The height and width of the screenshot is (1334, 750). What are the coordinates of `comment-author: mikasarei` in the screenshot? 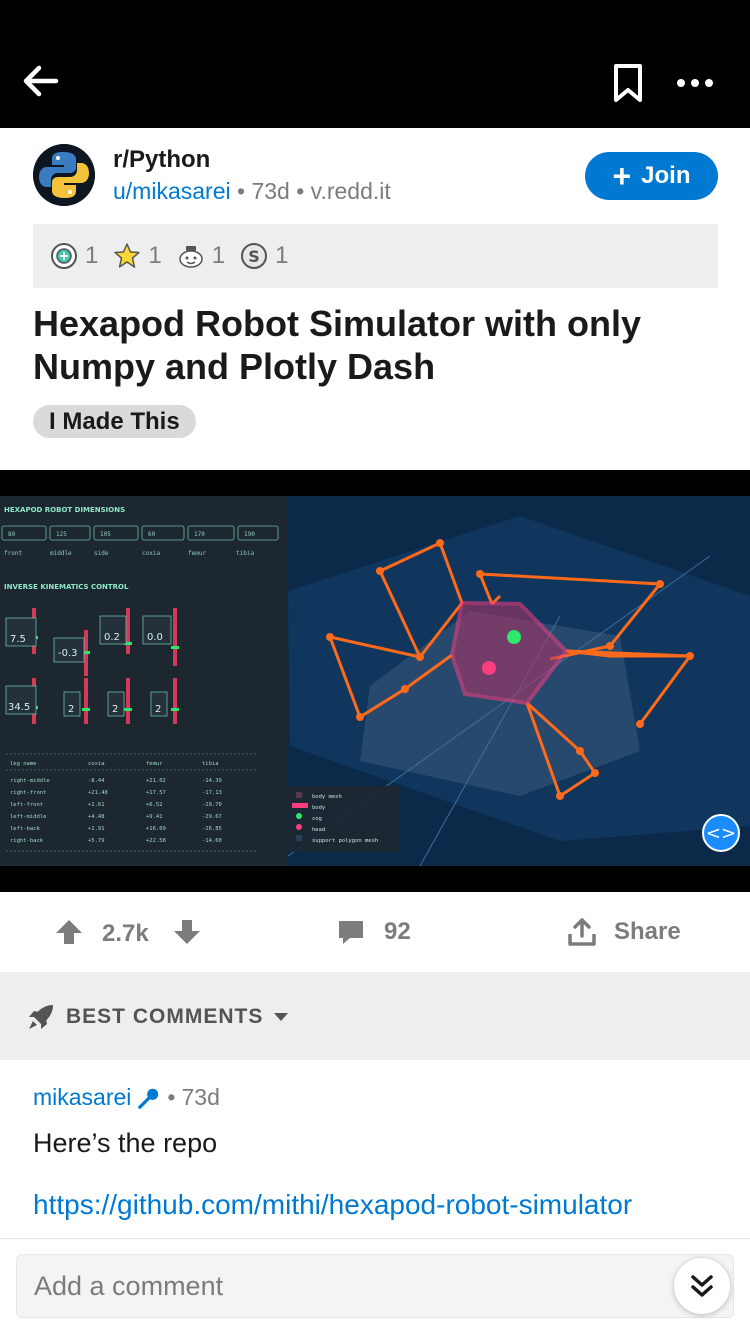 It's located at (82, 1097).